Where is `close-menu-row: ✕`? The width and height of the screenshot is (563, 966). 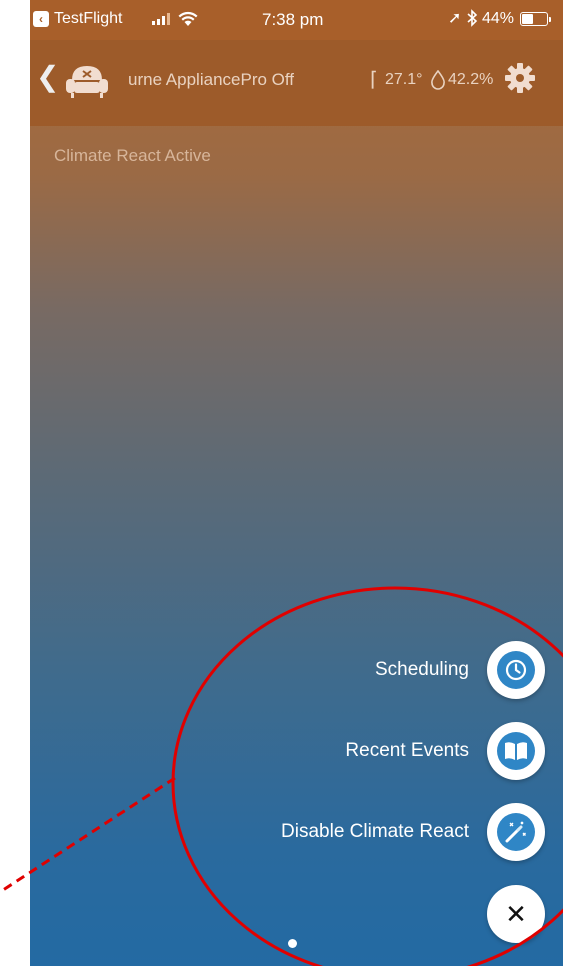
close-menu-row: ✕ is located at coordinates (516, 914).